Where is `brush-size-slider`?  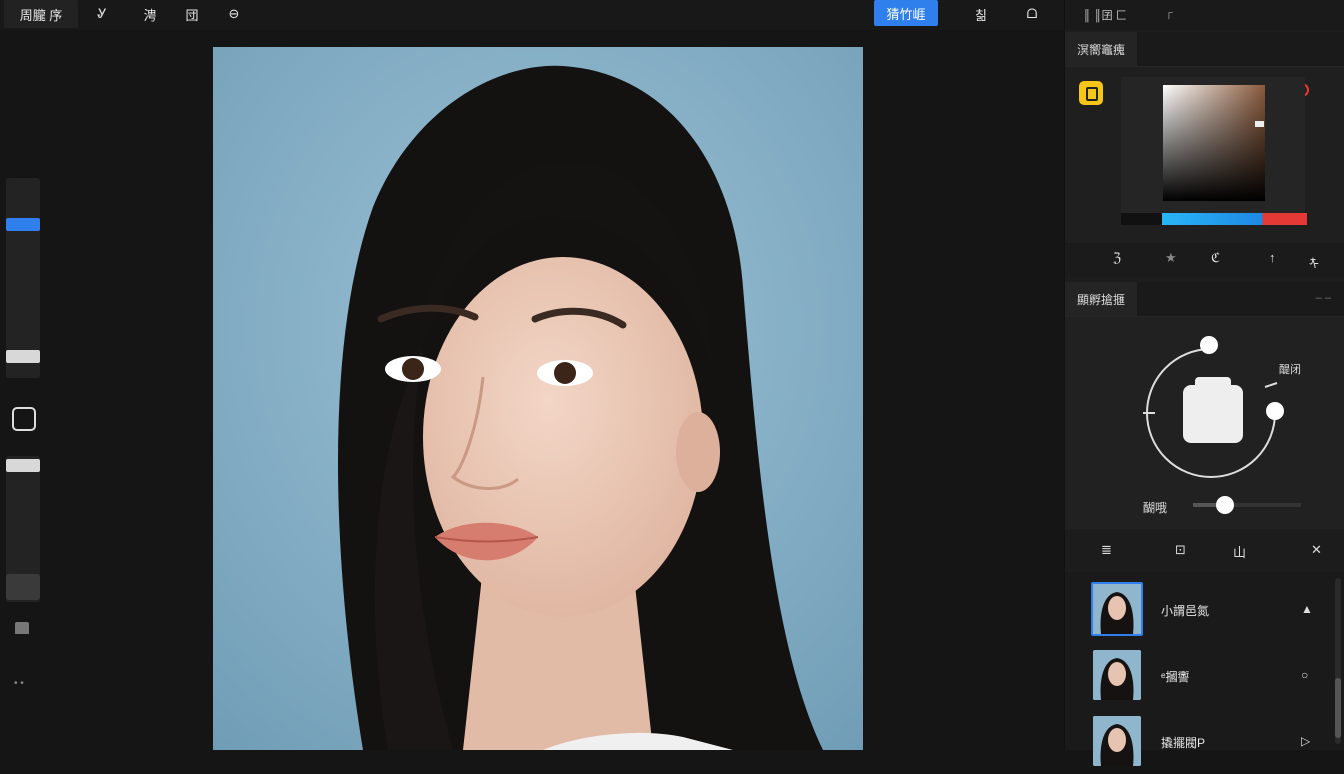
brush-size-slider is located at coordinates (23, 278).